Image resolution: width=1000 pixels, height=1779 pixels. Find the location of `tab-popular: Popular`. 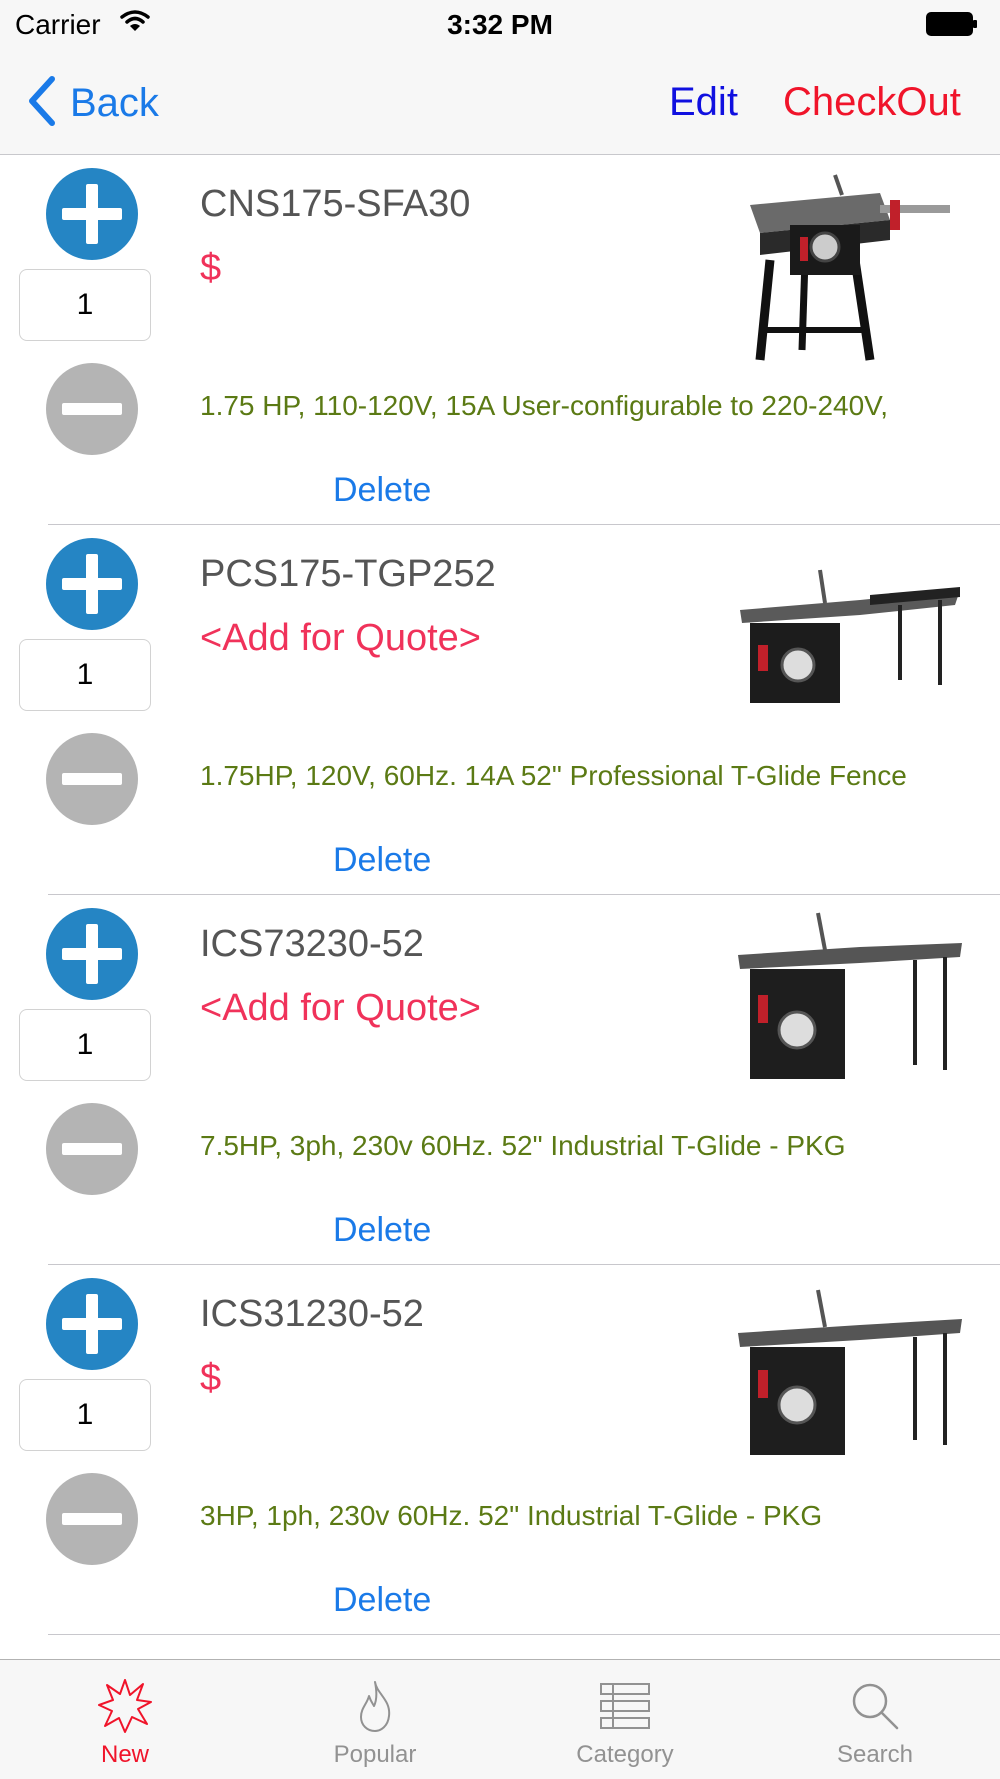

tab-popular: Popular is located at coordinates (375, 1719).